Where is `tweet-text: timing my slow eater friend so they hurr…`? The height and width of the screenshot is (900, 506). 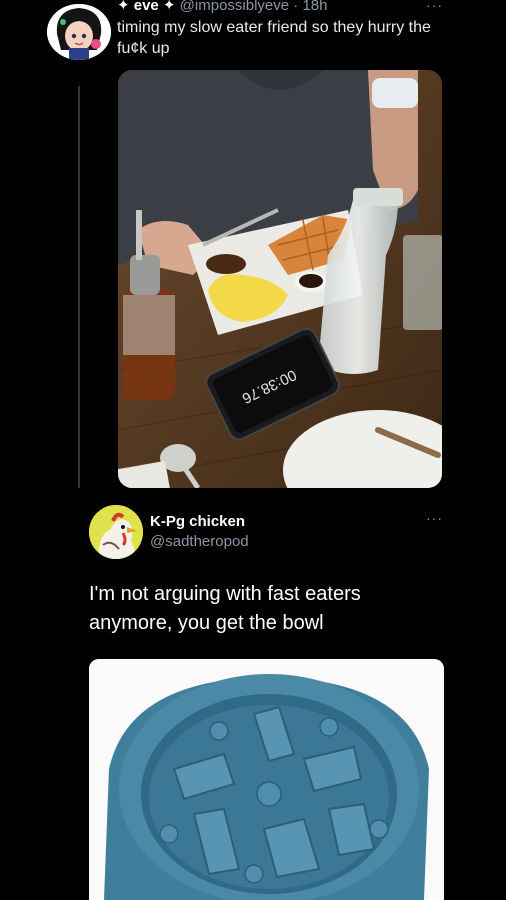
tweet-text: timing my slow eater friend so they hurr… is located at coordinates (274, 38).